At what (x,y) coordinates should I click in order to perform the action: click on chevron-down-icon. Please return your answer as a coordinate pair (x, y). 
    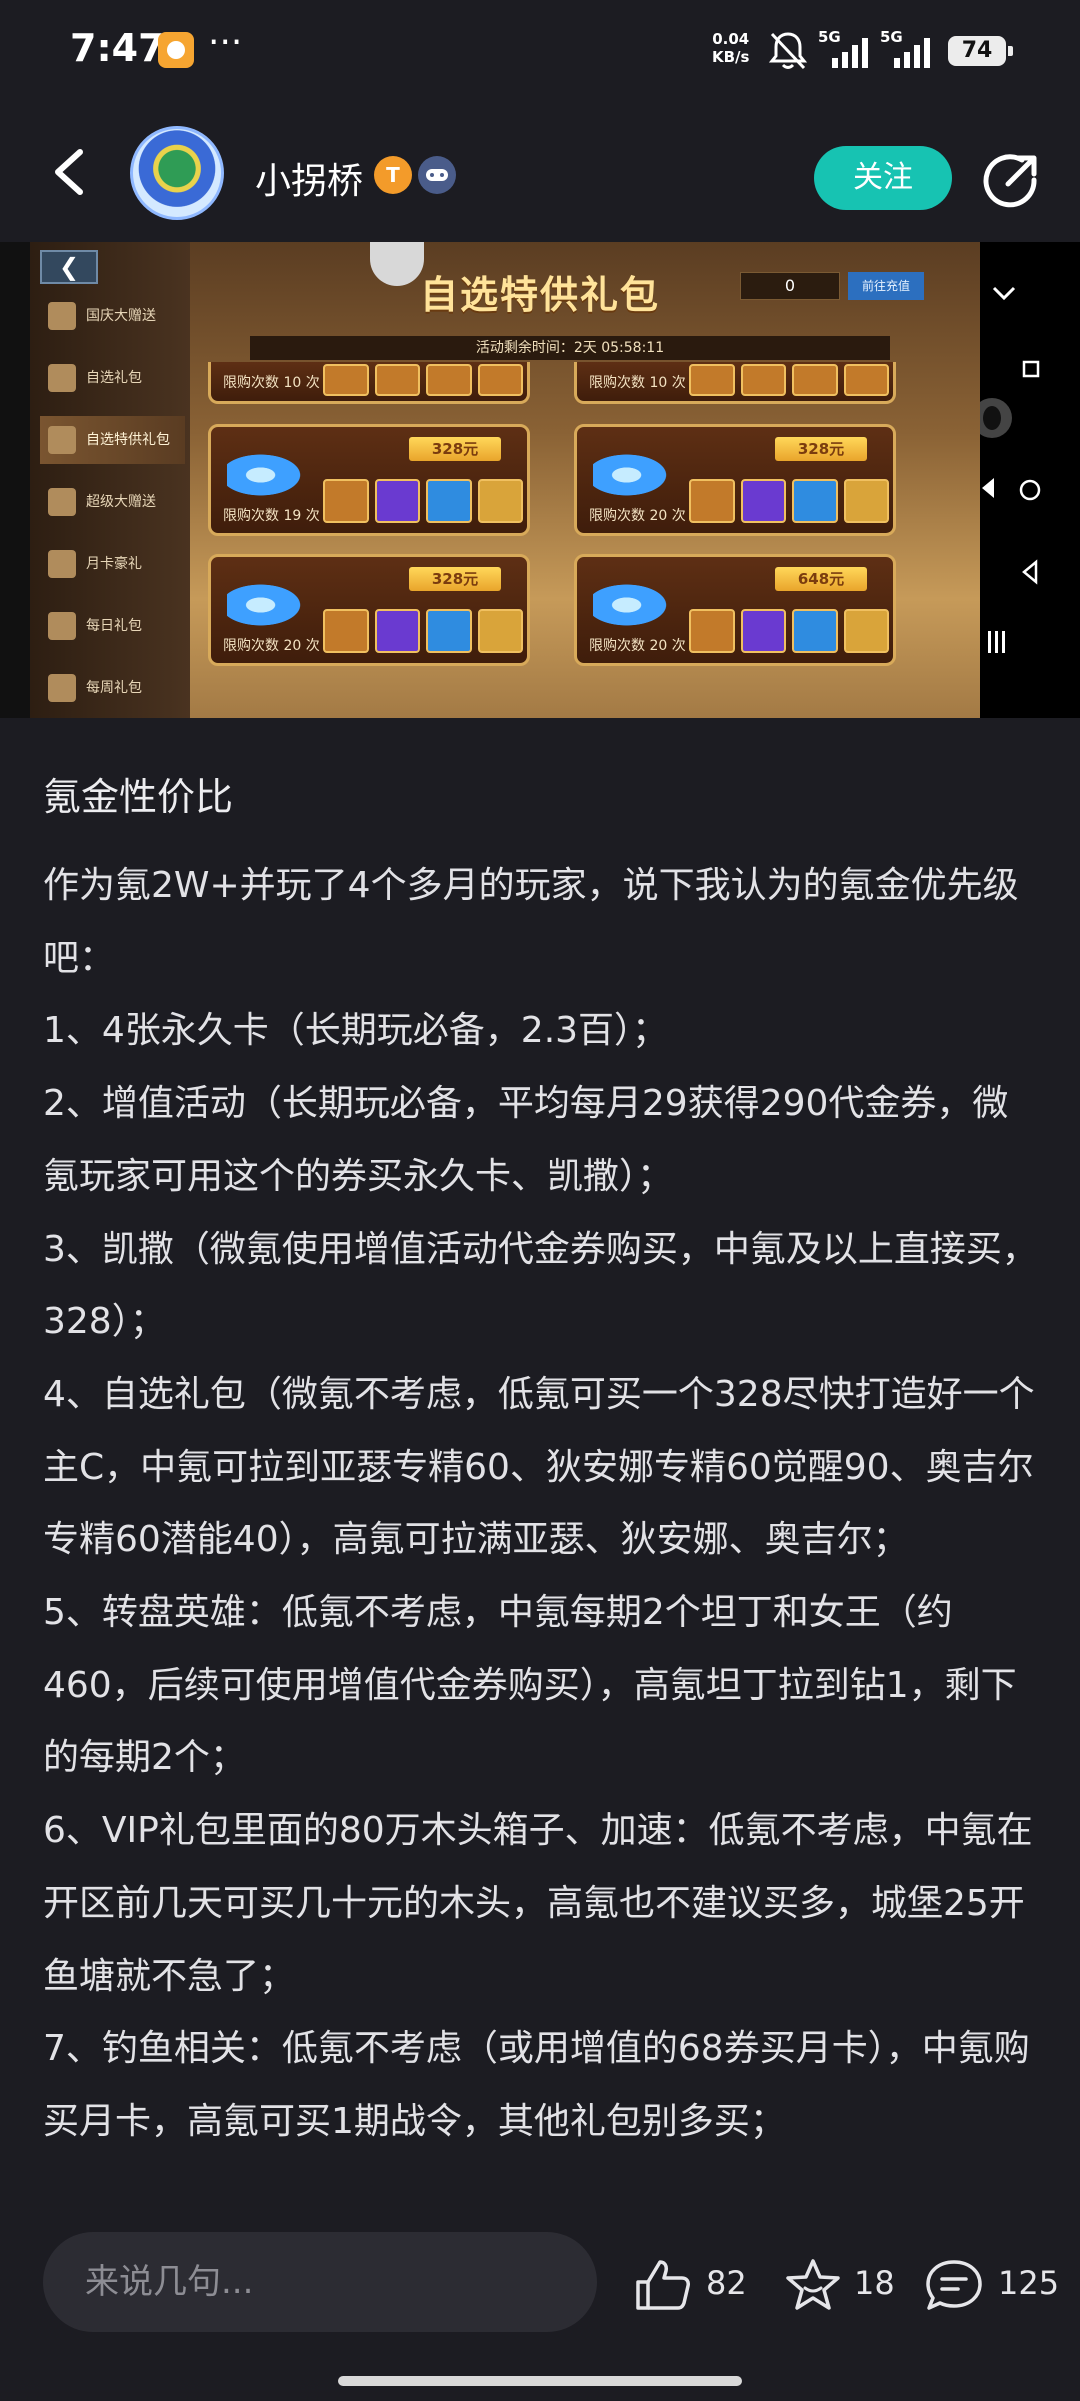
    Looking at the image, I should click on (1030, 297).